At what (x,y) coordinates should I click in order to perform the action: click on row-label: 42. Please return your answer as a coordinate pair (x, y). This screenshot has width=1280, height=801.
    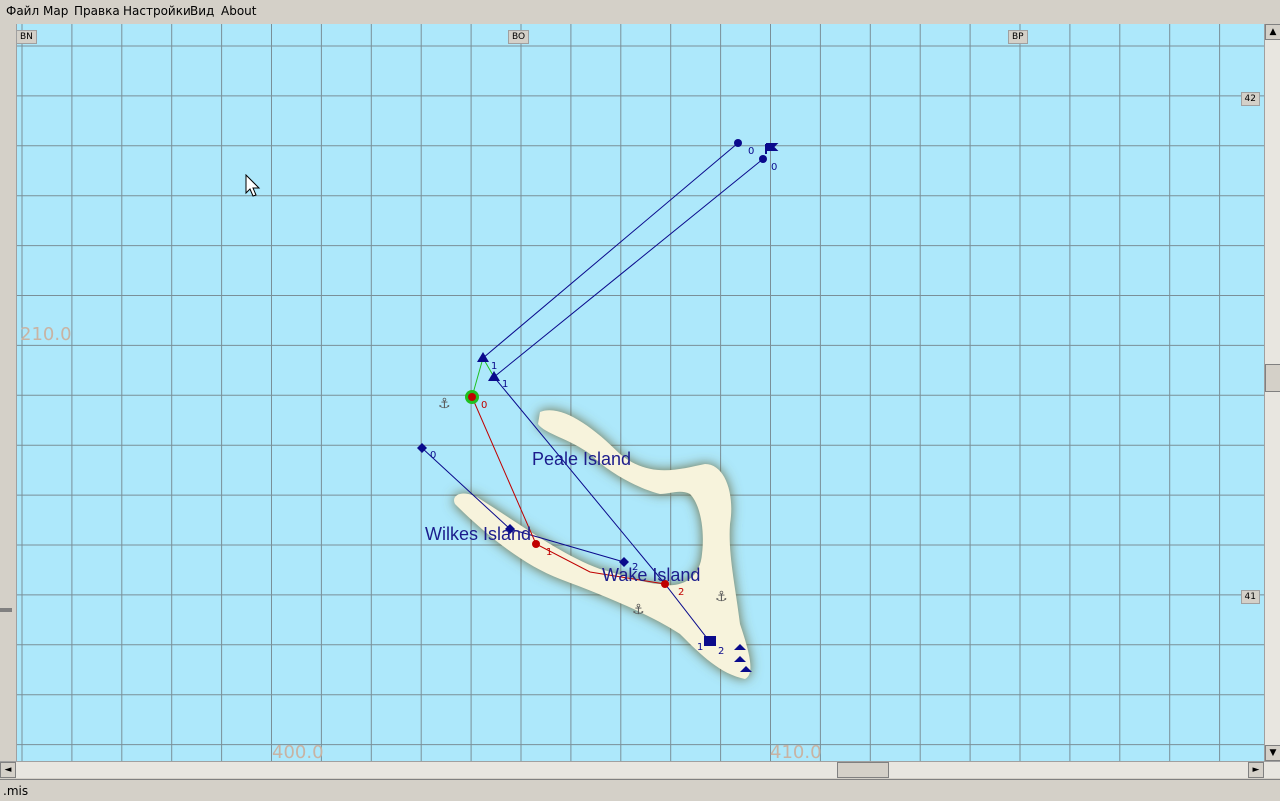
    Looking at the image, I should click on (1250, 99).